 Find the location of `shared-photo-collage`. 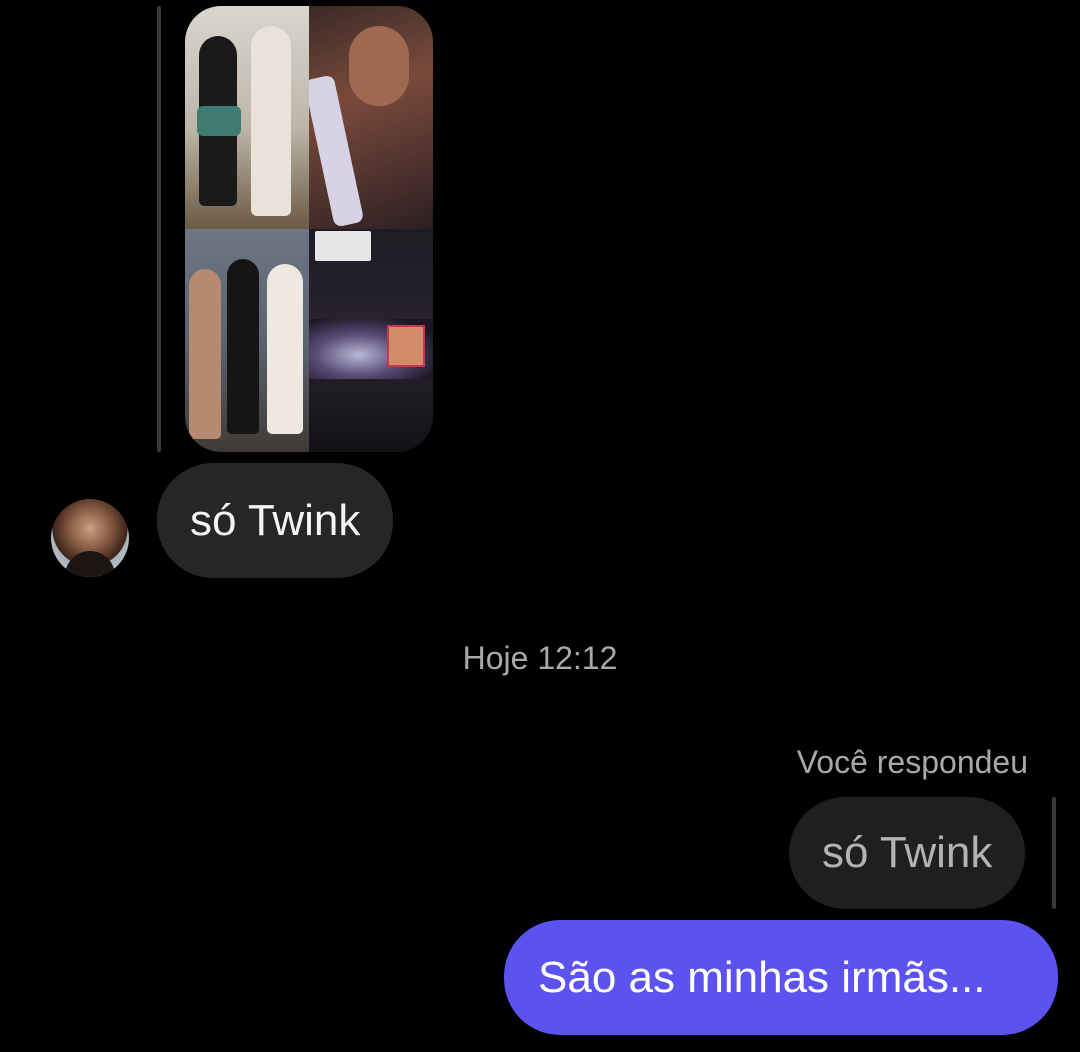

shared-photo-collage is located at coordinates (309, 229).